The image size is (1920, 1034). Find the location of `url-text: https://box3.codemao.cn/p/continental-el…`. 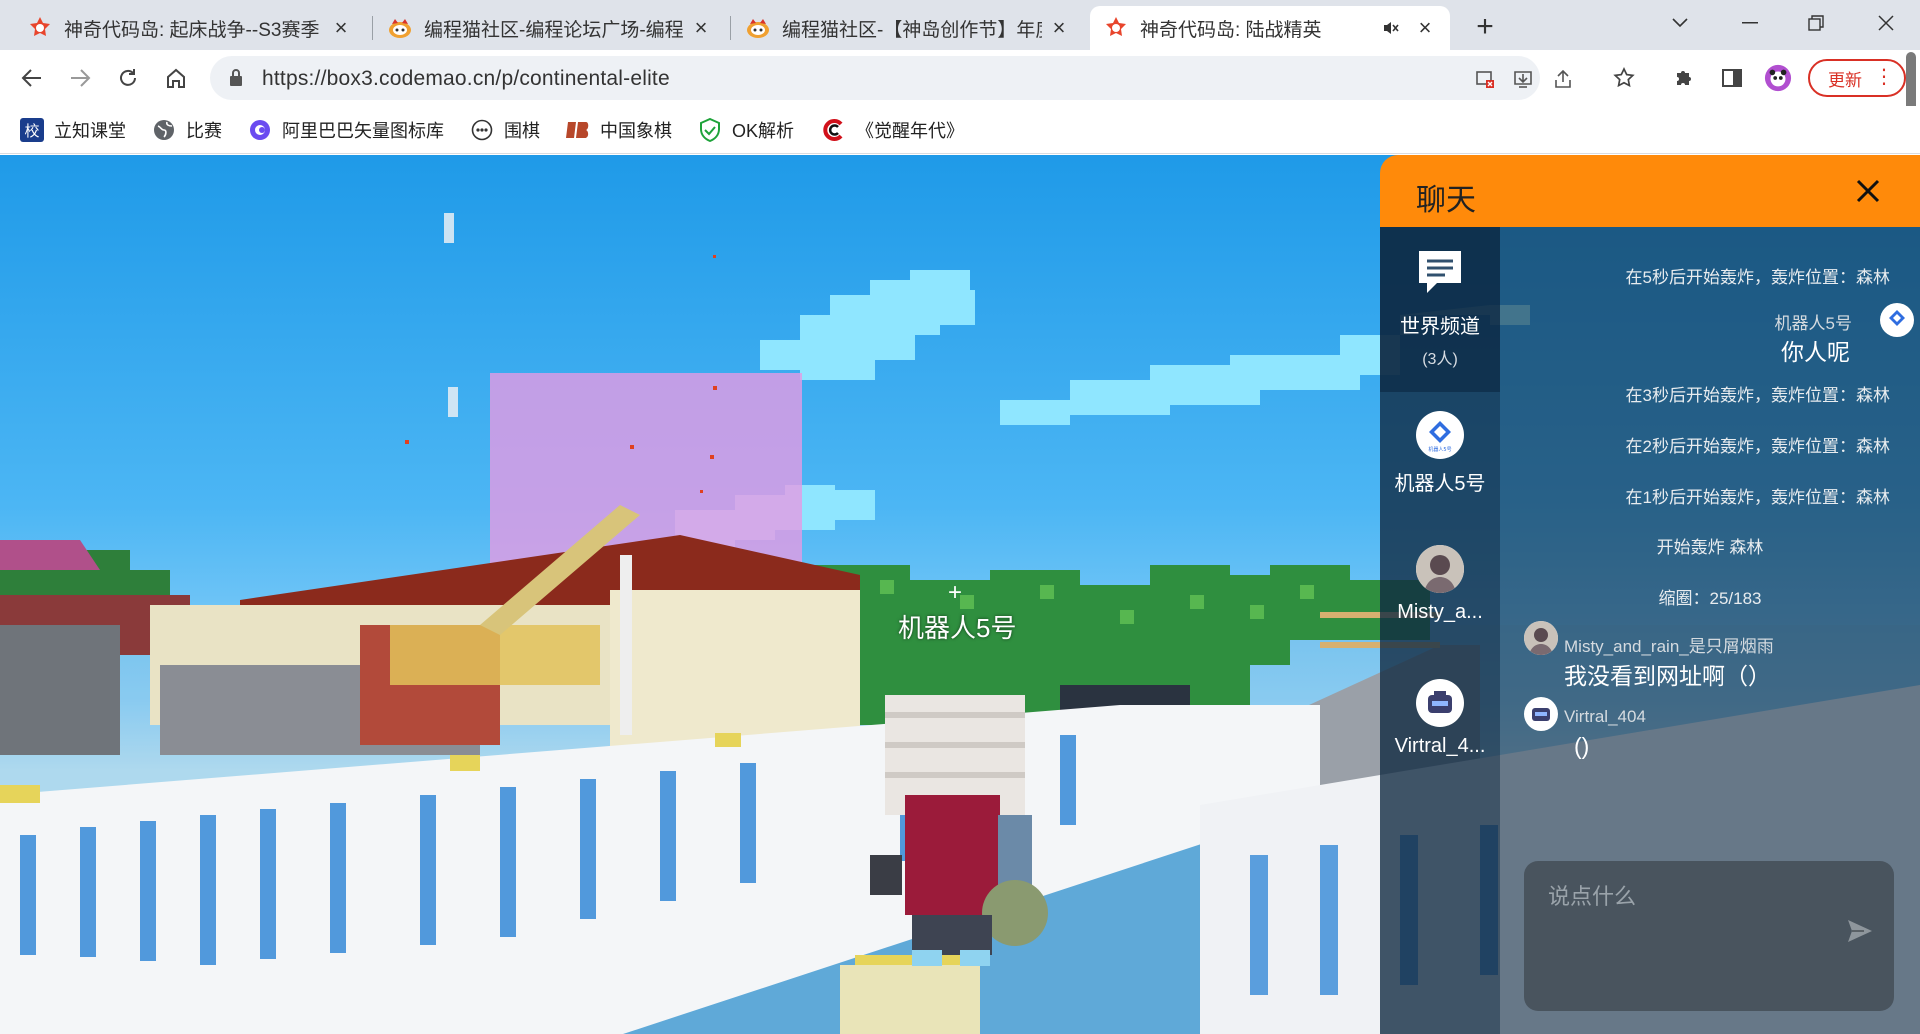

url-text: https://box3.codemao.cn/p/continental-el… is located at coordinates (466, 79).